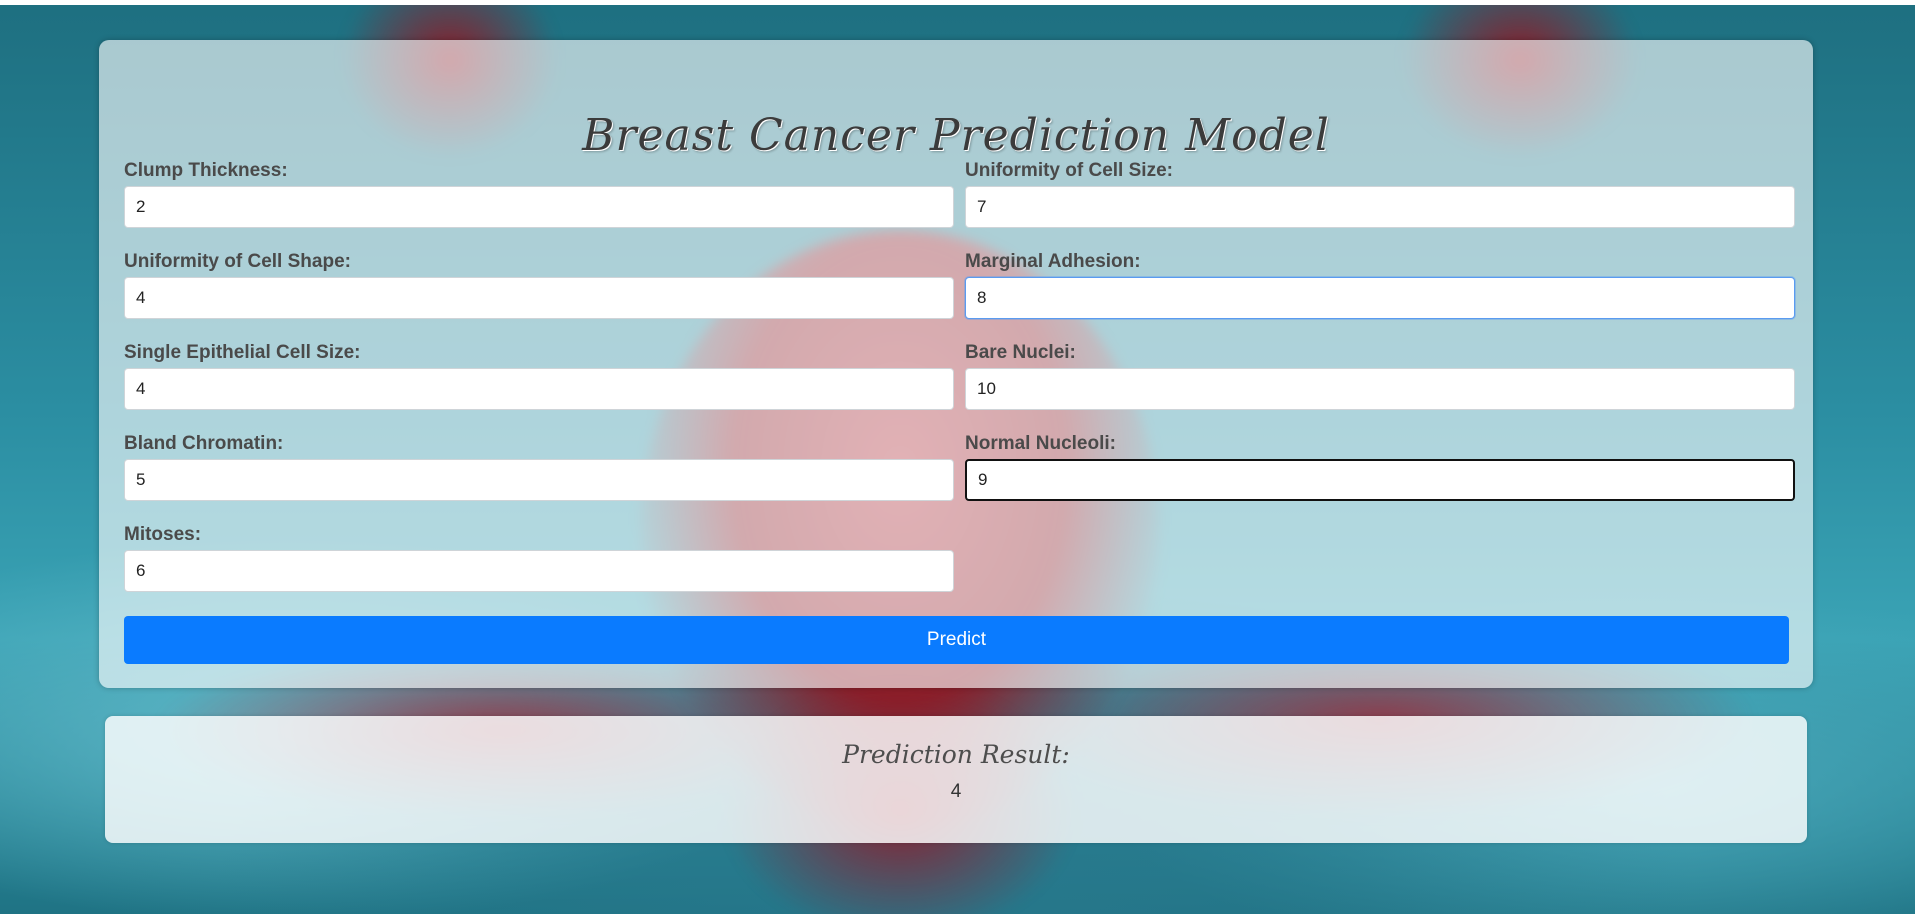  I want to click on field-uniformity-cell-size: Uniformity of Cell Size:, so click(1380, 194).